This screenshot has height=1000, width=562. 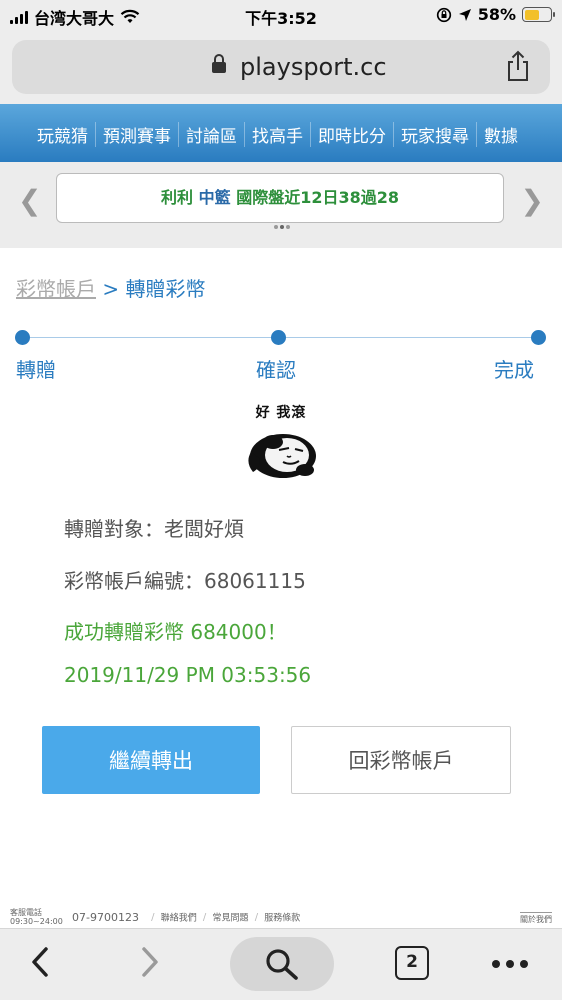 I want to click on battery-icon, so click(x=538, y=14).